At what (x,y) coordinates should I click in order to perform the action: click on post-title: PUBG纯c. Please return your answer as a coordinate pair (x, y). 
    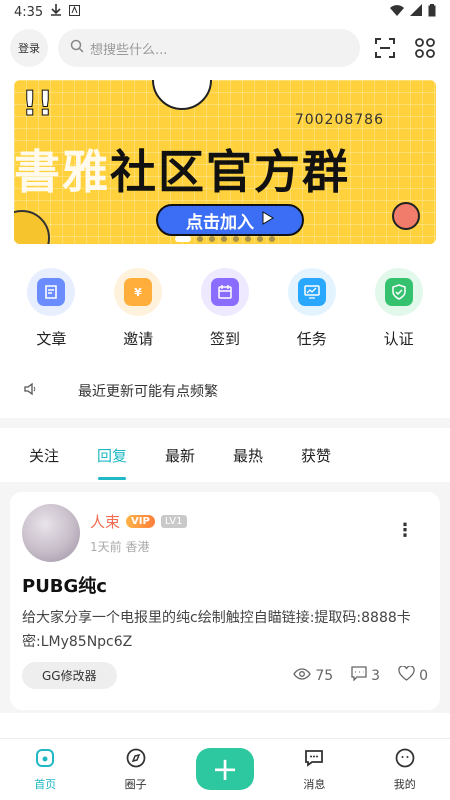
    Looking at the image, I should click on (225, 585).